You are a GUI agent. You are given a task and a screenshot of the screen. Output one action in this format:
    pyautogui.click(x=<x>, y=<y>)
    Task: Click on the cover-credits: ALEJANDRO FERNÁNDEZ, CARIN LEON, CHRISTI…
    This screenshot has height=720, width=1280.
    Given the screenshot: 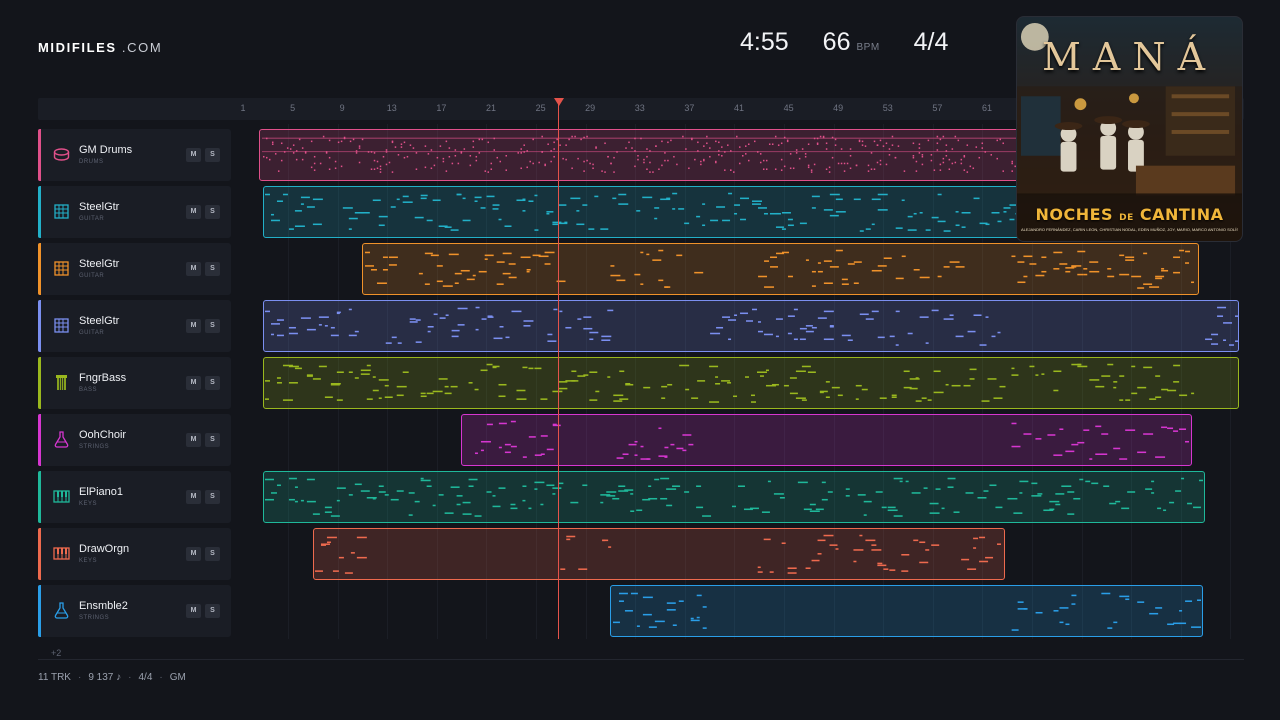 What is the action you would take?
    pyautogui.click(x=1129, y=229)
    